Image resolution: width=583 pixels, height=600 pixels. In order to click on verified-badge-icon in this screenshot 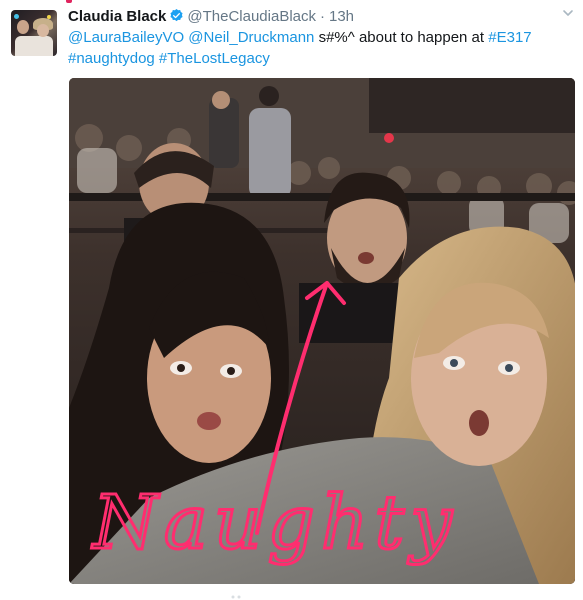, I will do `click(176, 15)`.